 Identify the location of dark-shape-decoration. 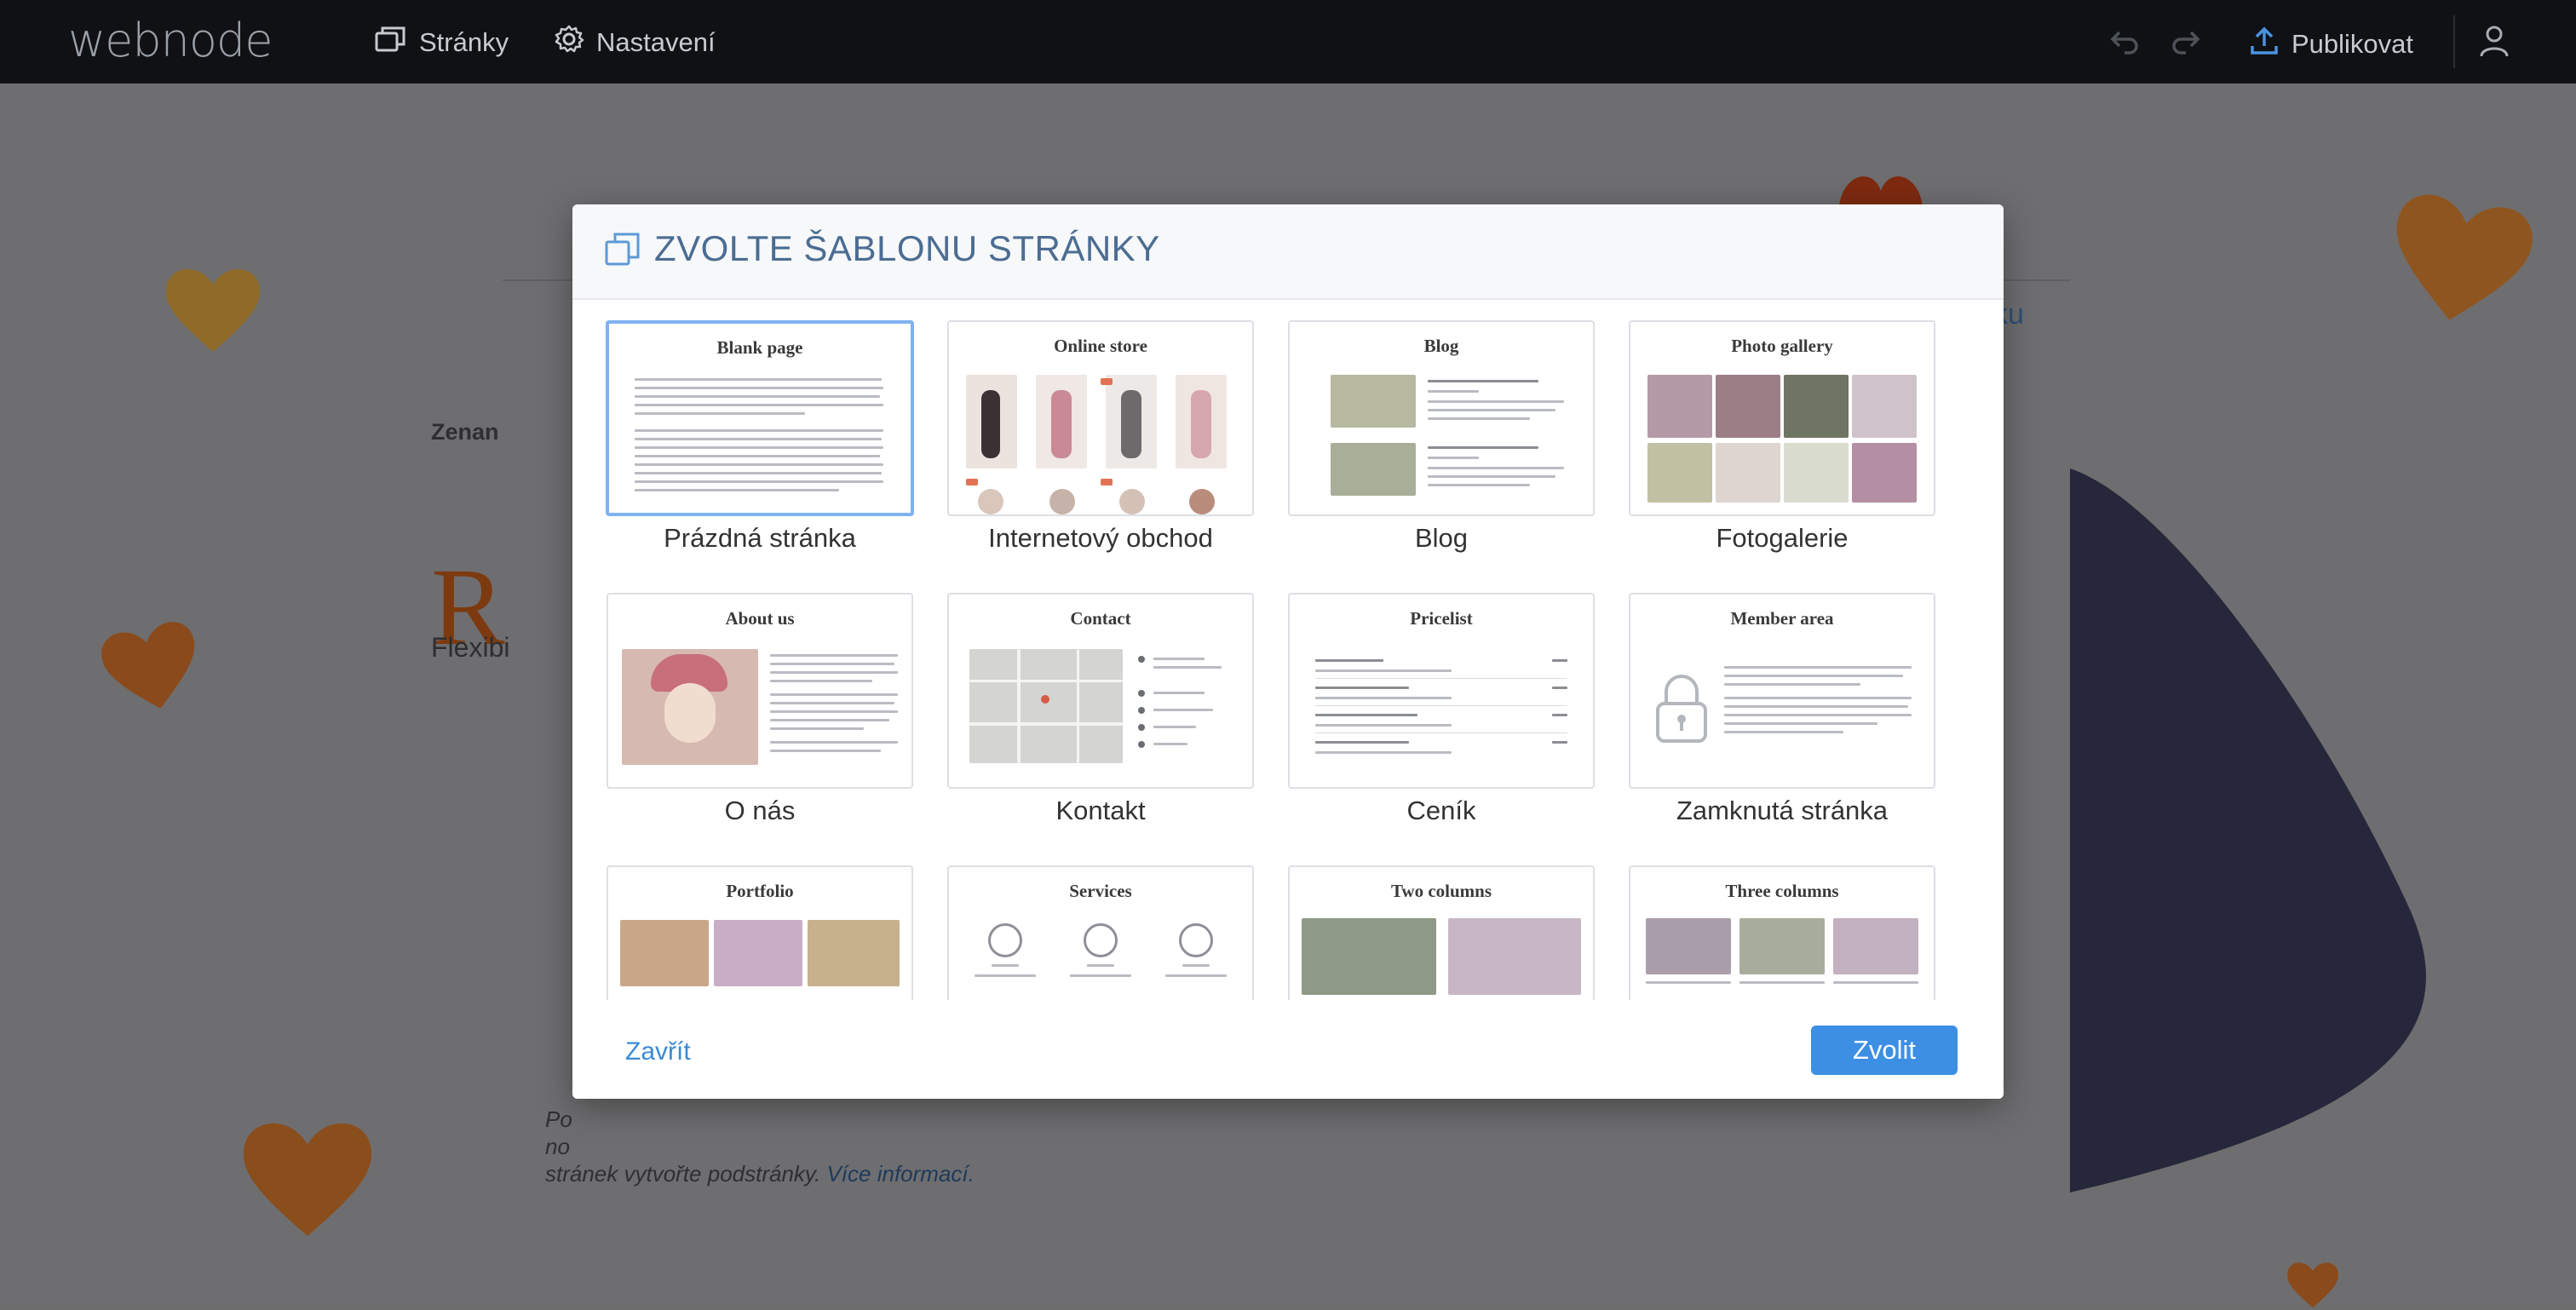
(2248, 830).